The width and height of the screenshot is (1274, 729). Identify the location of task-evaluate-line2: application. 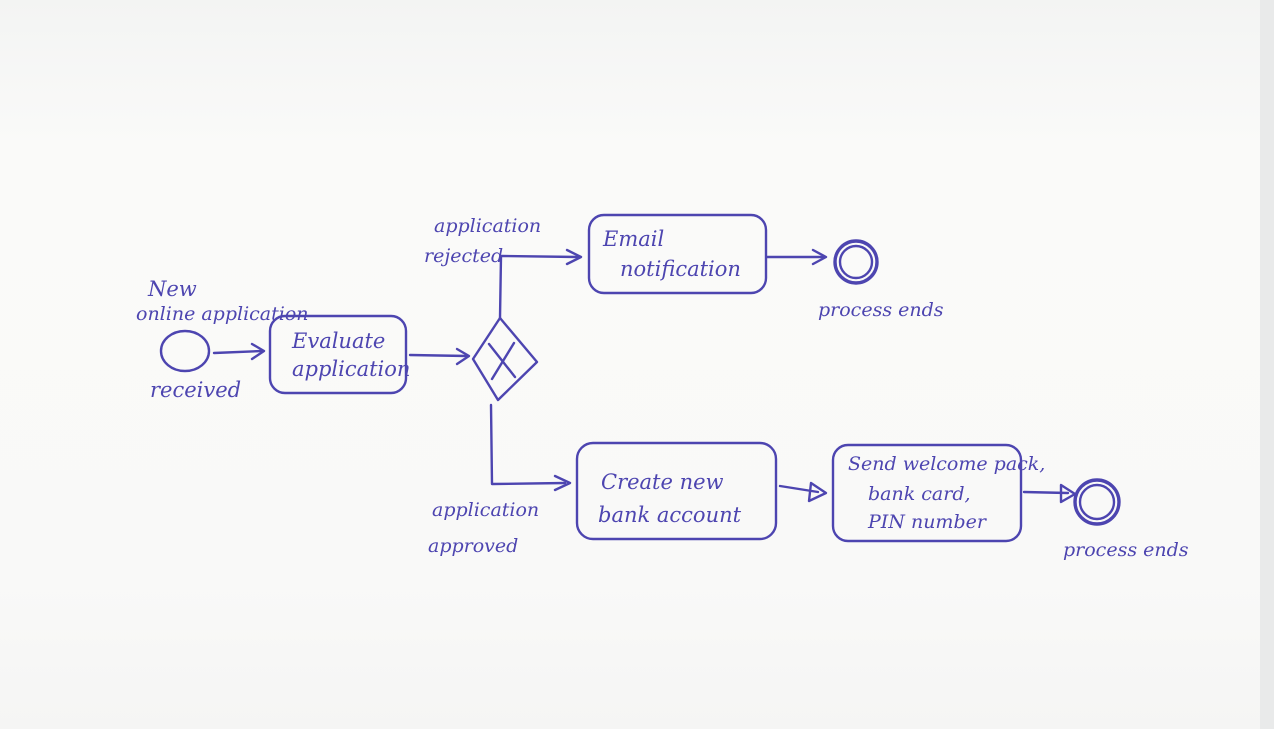
(351, 369).